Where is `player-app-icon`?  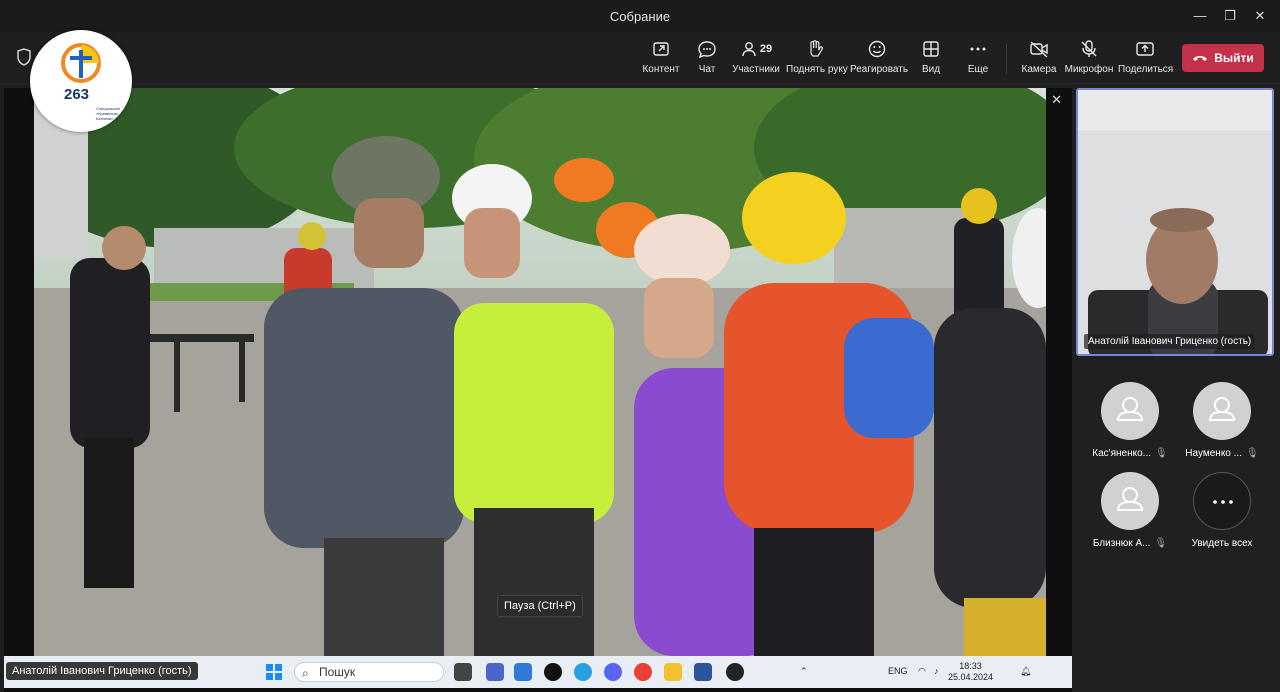
player-app-icon is located at coordinates (735, 672).